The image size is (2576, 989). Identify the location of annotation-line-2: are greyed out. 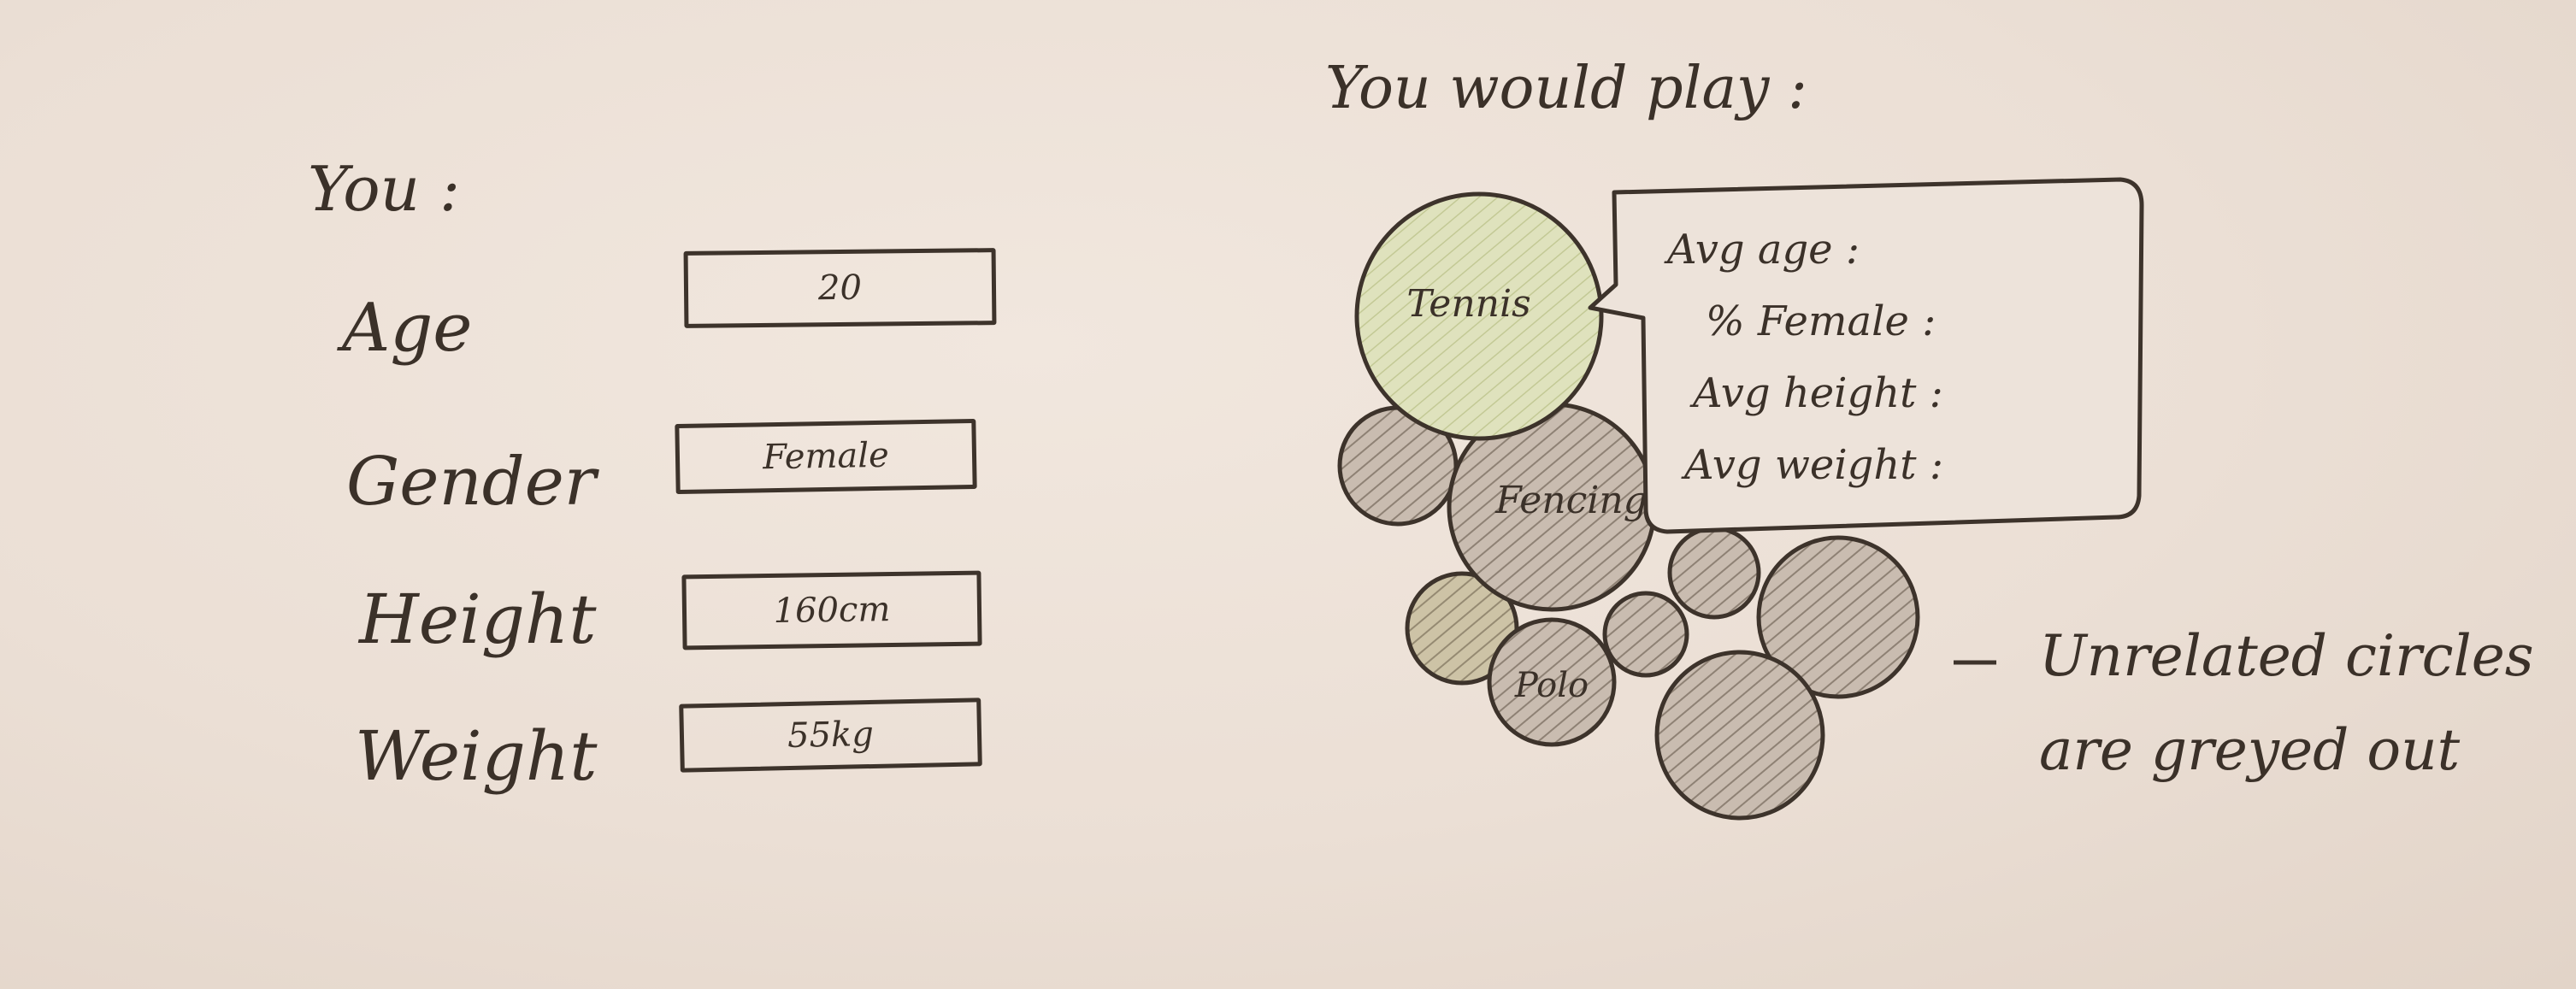
(2250, 750).